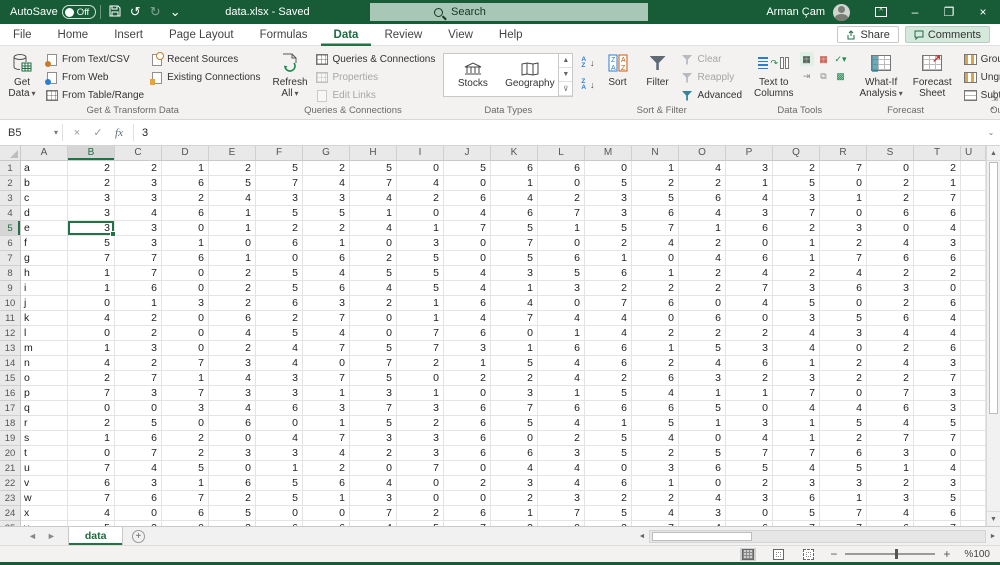  Describe the element at coordinates (561, 153) in the screenshot. I see `column-header-L: L` at that location.